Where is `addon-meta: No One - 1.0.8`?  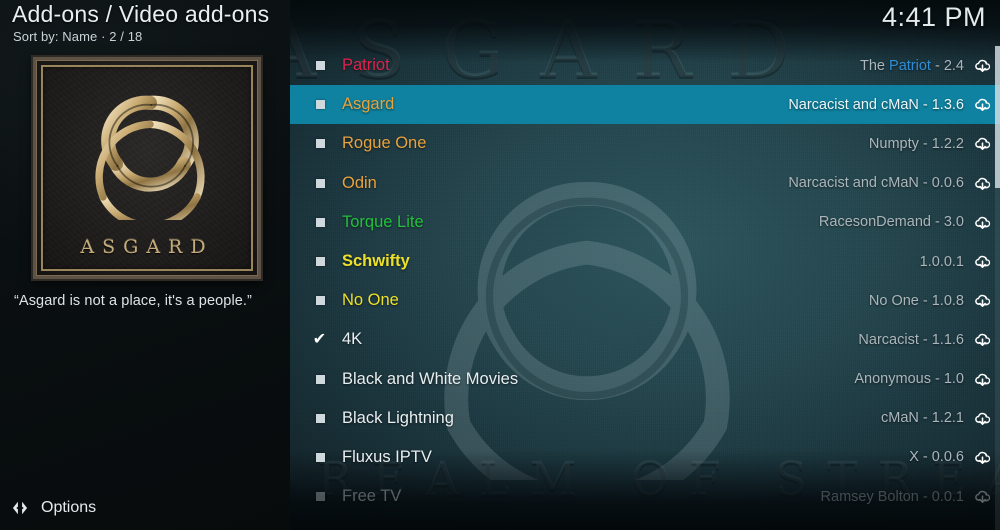 addon-meta: No One - 1.0.8 is located at coordinates (930, 300).